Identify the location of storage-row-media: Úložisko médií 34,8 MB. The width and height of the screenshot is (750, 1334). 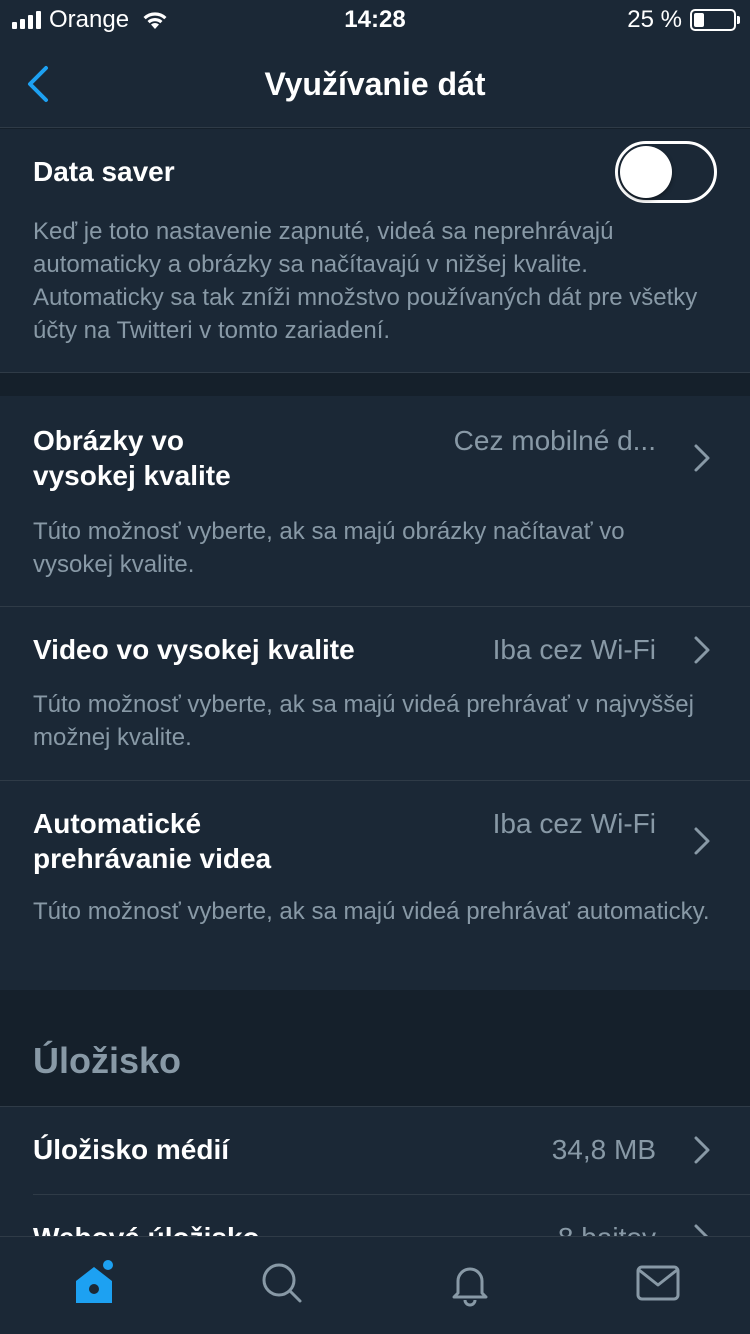
(375, 1150).